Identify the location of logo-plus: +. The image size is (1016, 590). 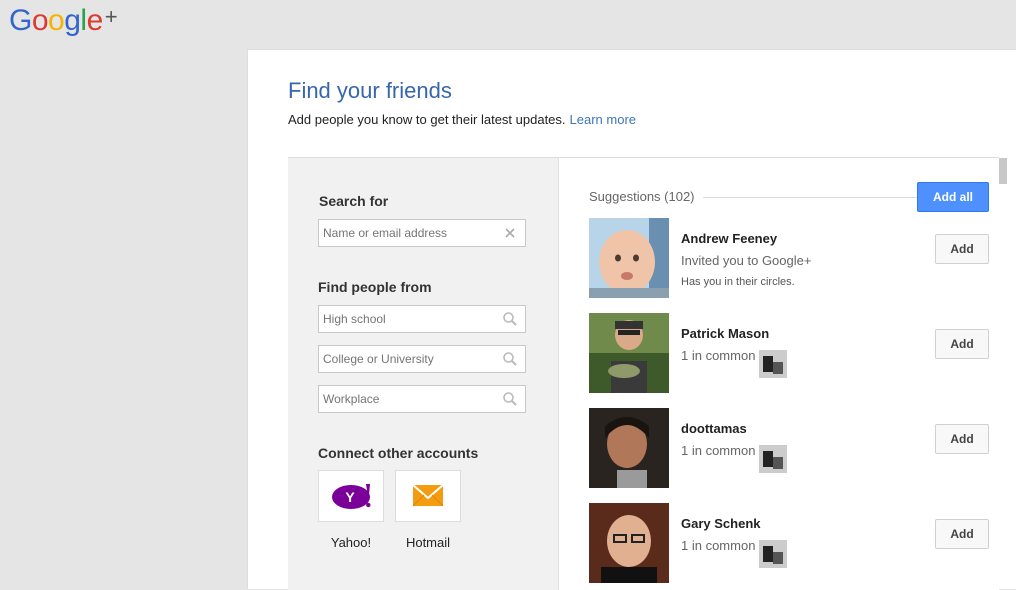
(111, 16).